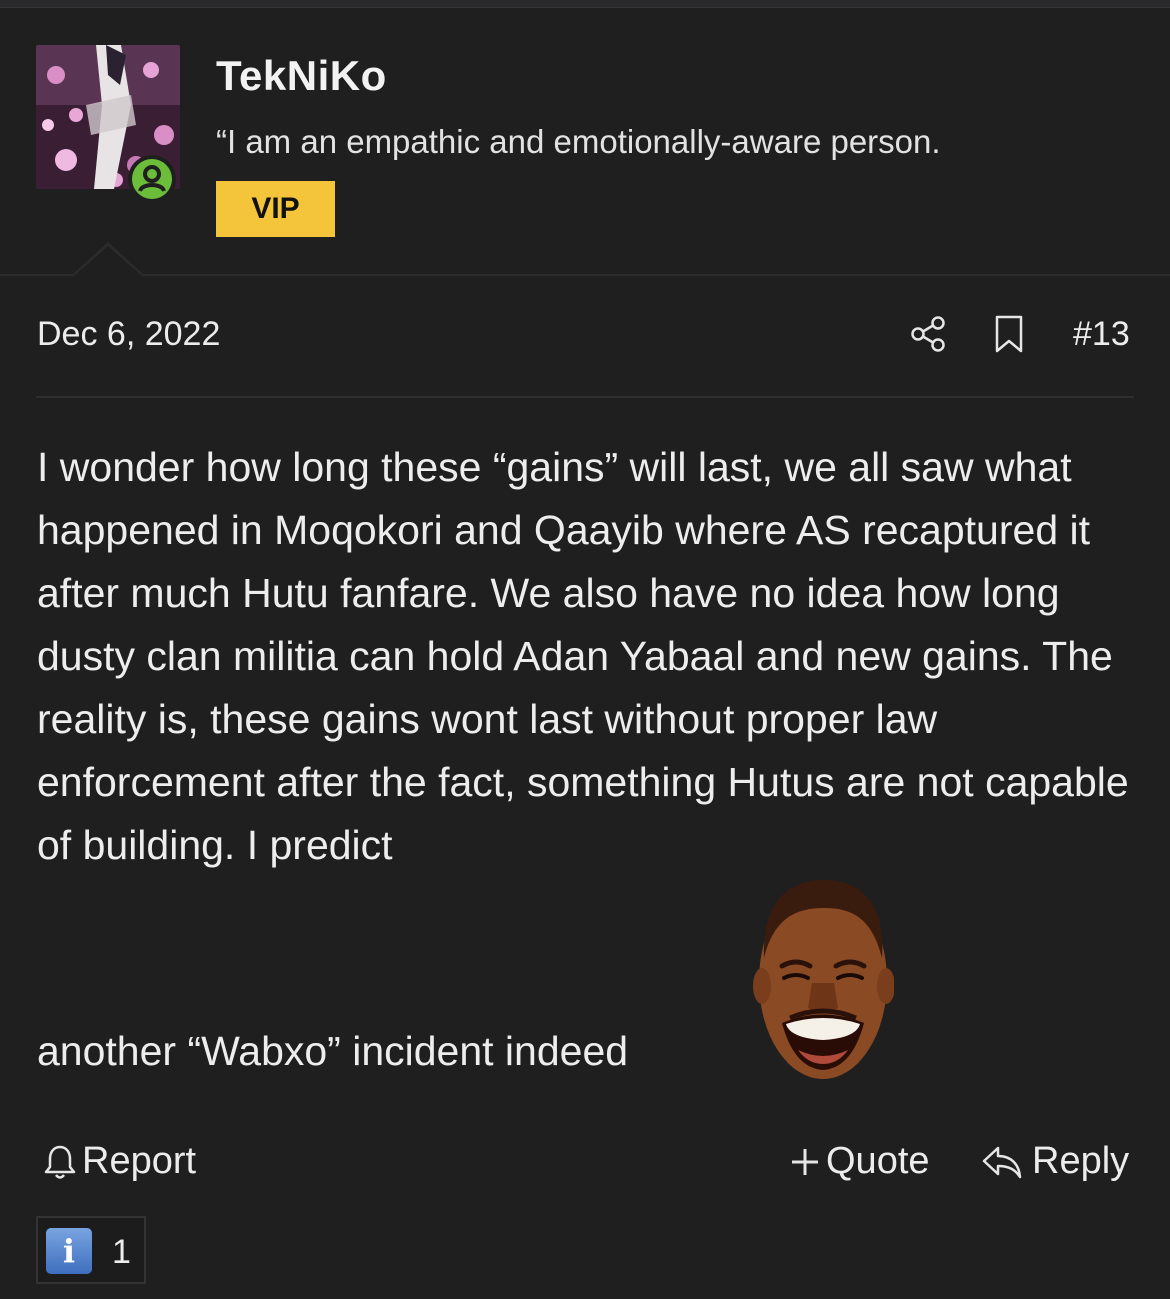 Image resolution: width=1170 pixels, height=1299 pixels. Describe the element at coordinates (823, 983) in the screenshot. I see `laughing-face-emoji-icon` at that location.